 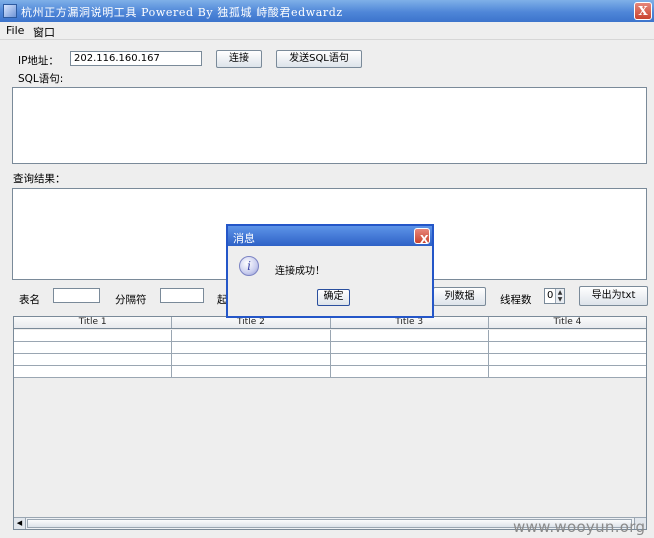 What do you see at coordinates (239, 59) in the screenshot?
I see `connect-button: 连接` at bounding box center [239, 59].